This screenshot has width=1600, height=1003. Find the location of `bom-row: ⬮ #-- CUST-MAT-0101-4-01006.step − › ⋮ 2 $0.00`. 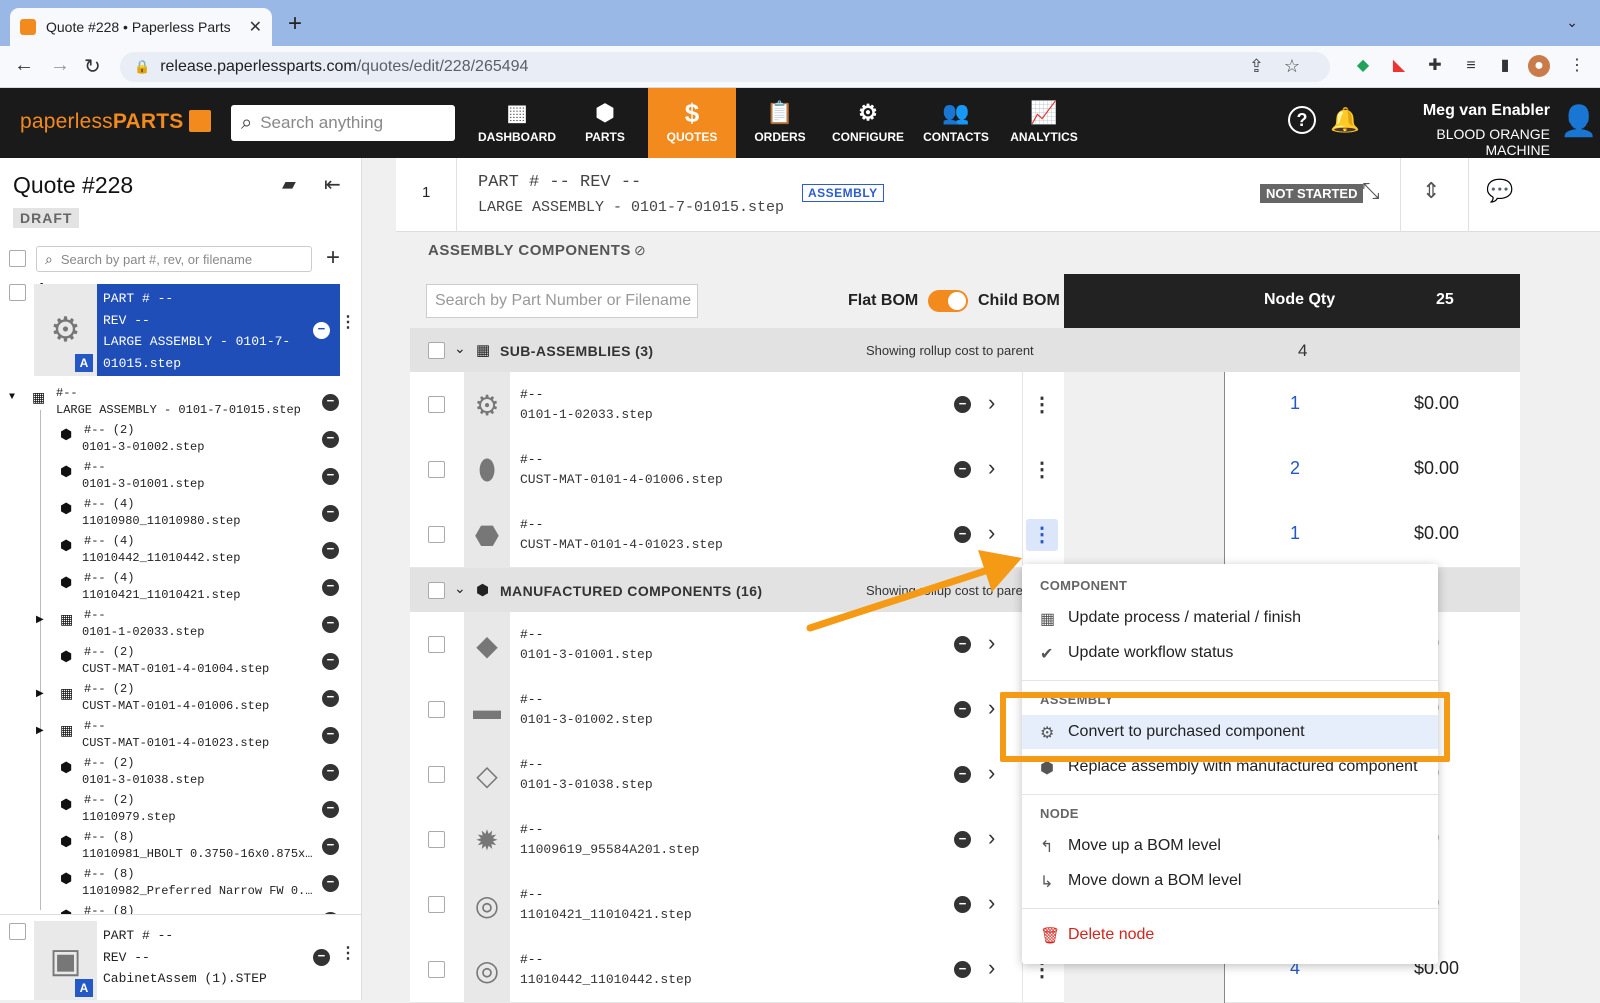

bom-row: ⬮ #-- CUST-MAT-0101-4-01006.step − › ⋮ 2 $0.00 is located at coordinates (965, 470).